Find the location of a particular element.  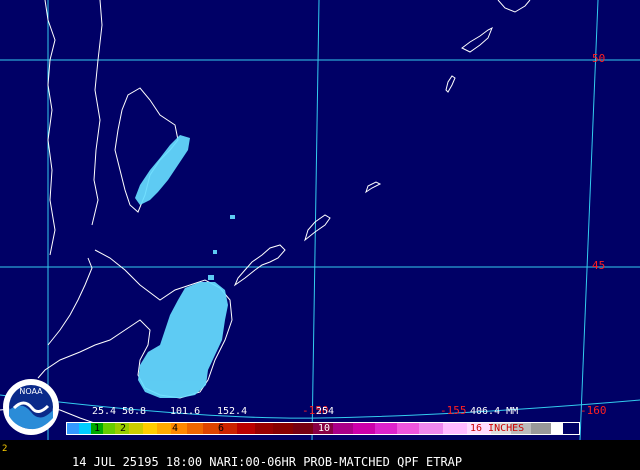

coast-west is located at coordinates (50, 128).